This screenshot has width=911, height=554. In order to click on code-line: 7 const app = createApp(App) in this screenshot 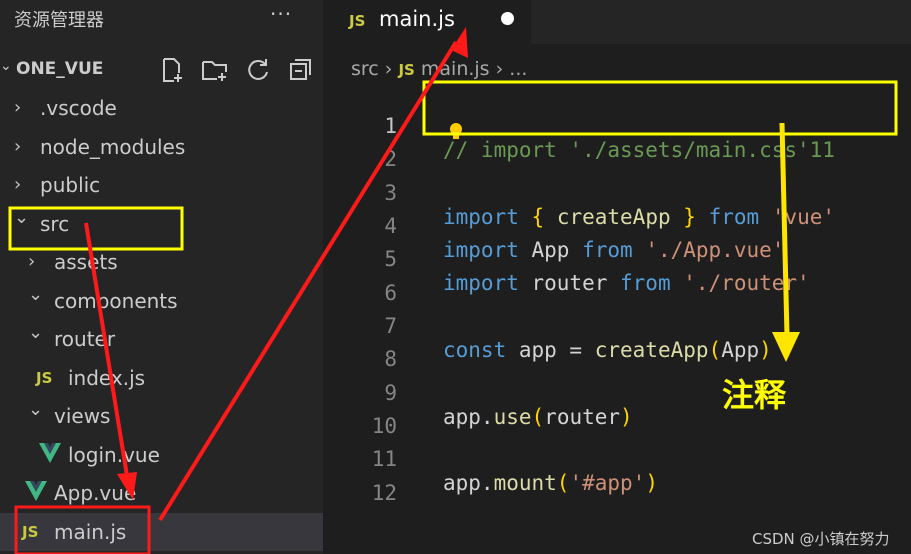, I will do `click(617, 326)`.